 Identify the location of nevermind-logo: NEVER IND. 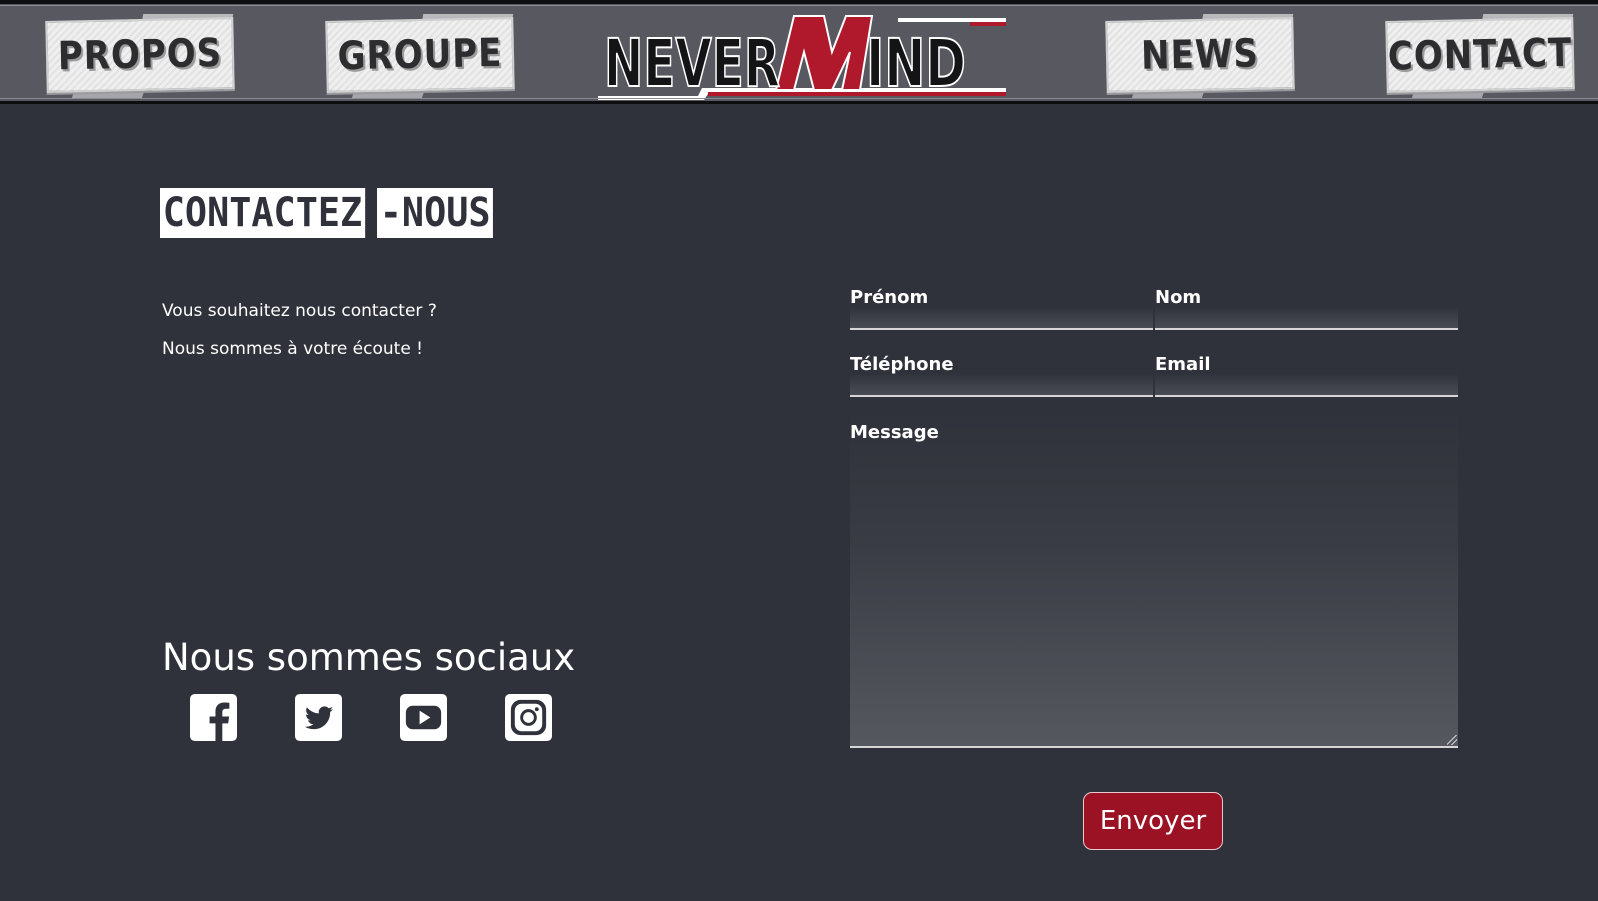
(809, 57).